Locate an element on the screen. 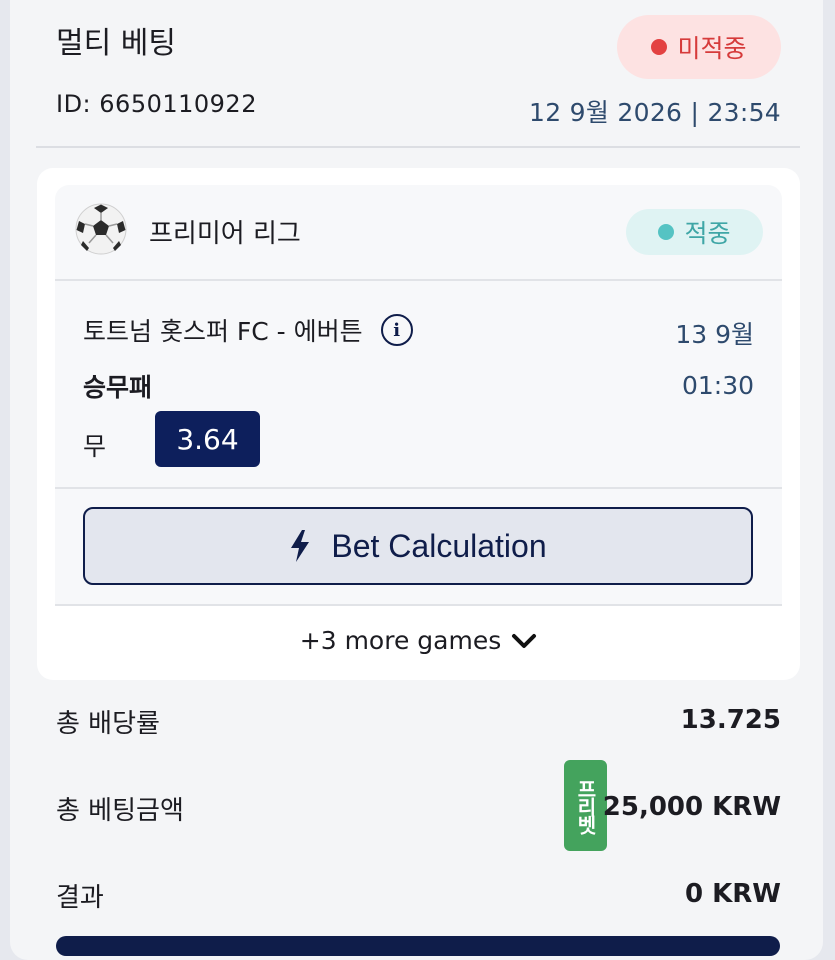 The height and width of the screenshot is (960, 835). lightning-bolt-icon is located at coordinates (300, 546).